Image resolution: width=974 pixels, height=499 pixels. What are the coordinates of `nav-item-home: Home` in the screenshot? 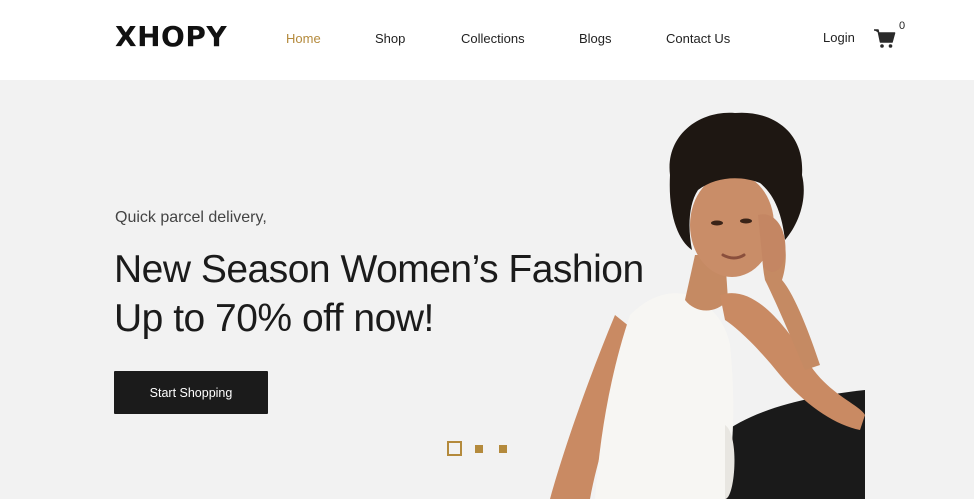 It's located at (303, 38).